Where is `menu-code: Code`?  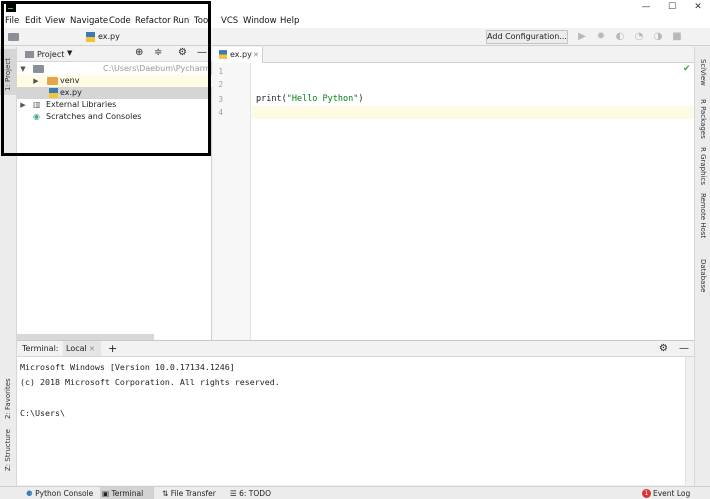 menu-code: Code is located at coordinates (120, 21).